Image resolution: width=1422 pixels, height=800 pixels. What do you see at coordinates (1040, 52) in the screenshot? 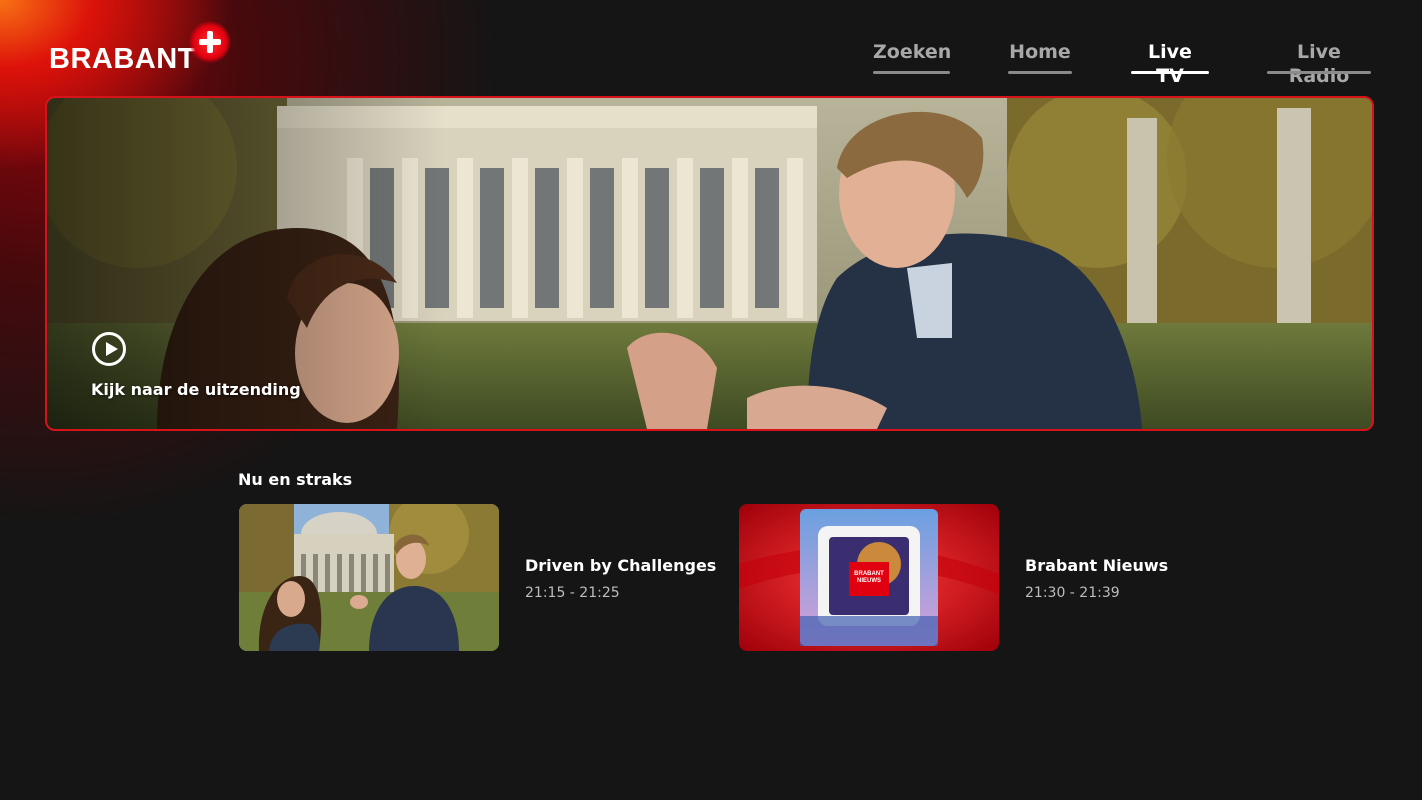
I see `nav-item-label: Home` at bounding box center [1040, 52].